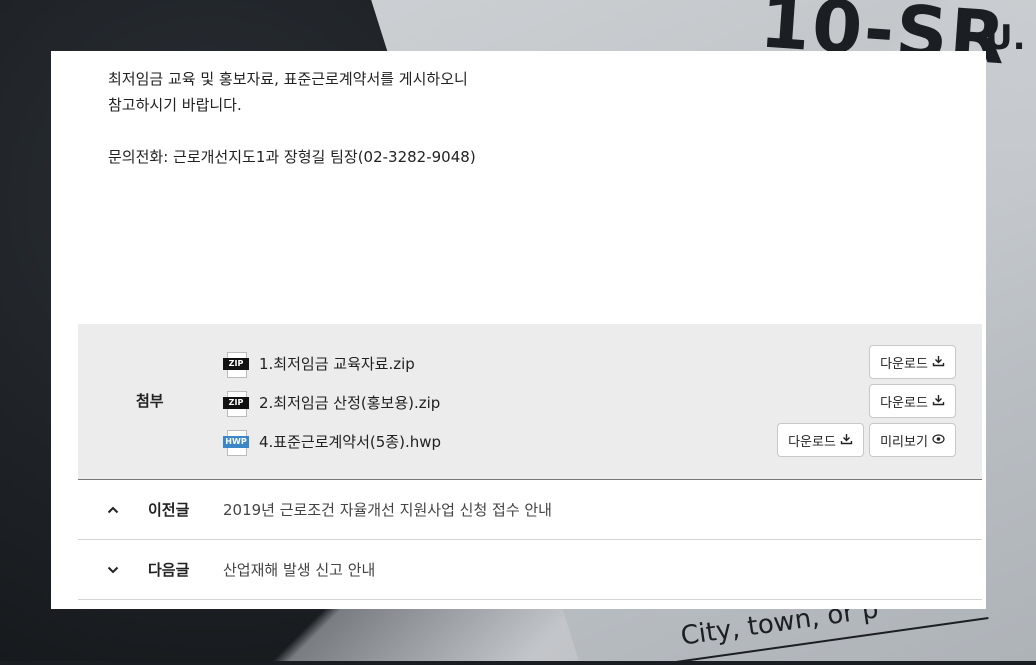  I want to click on body-line: 참고하시기 바랍니다., so click(175, 105).